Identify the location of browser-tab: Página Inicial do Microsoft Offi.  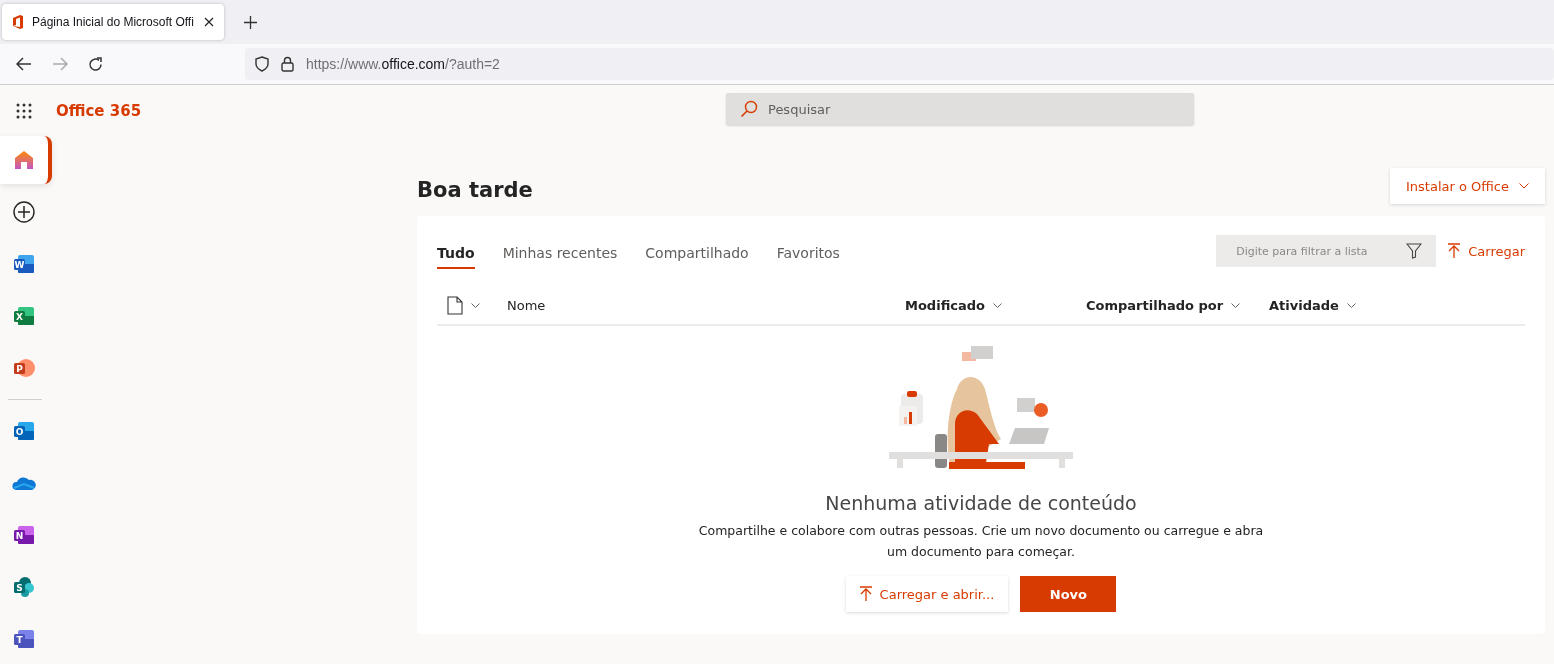
(113, 22).